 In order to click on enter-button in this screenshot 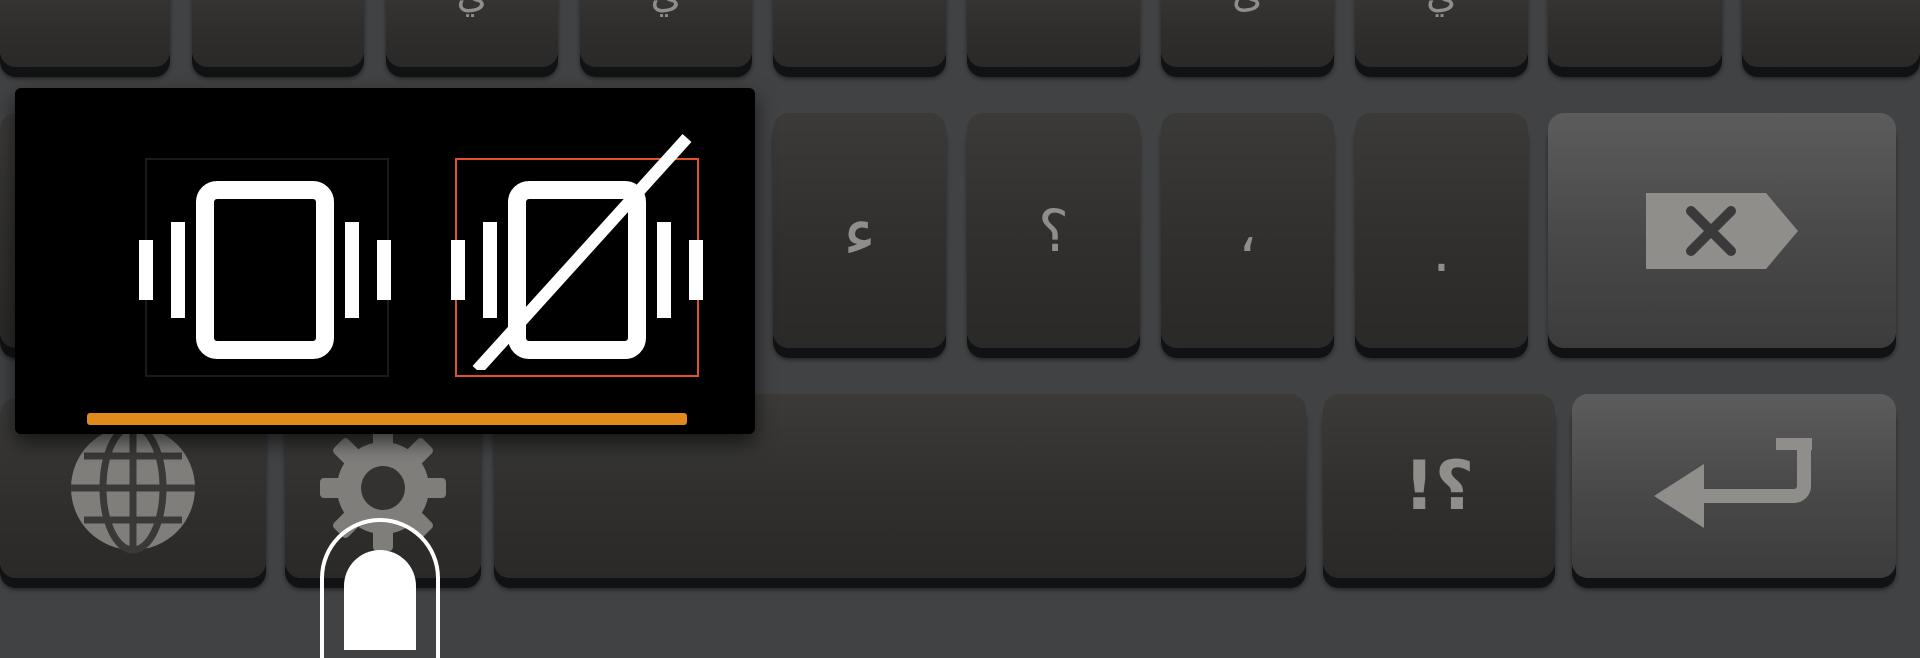, I will do `click(1734, 486)`.